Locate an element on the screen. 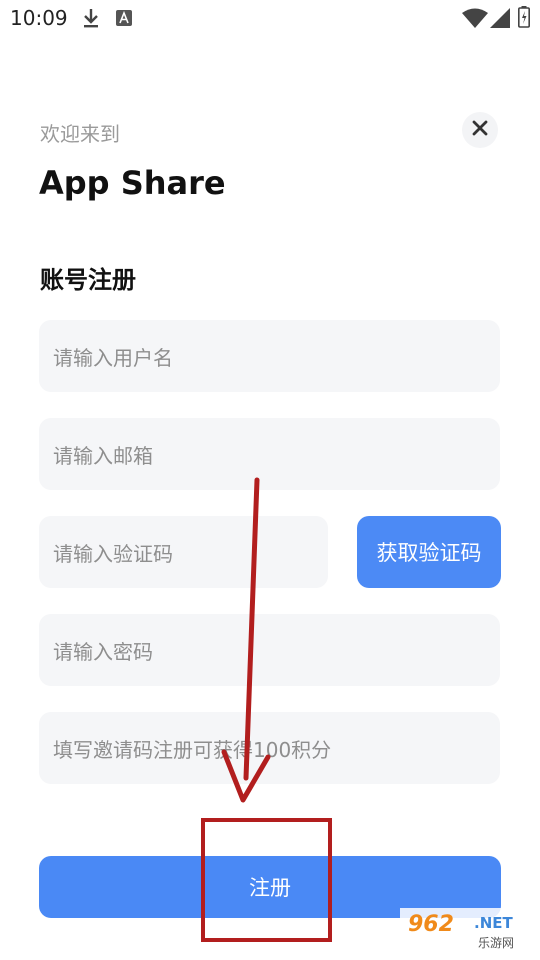  status-time: 10:09 is located at coordinates (39, 18).